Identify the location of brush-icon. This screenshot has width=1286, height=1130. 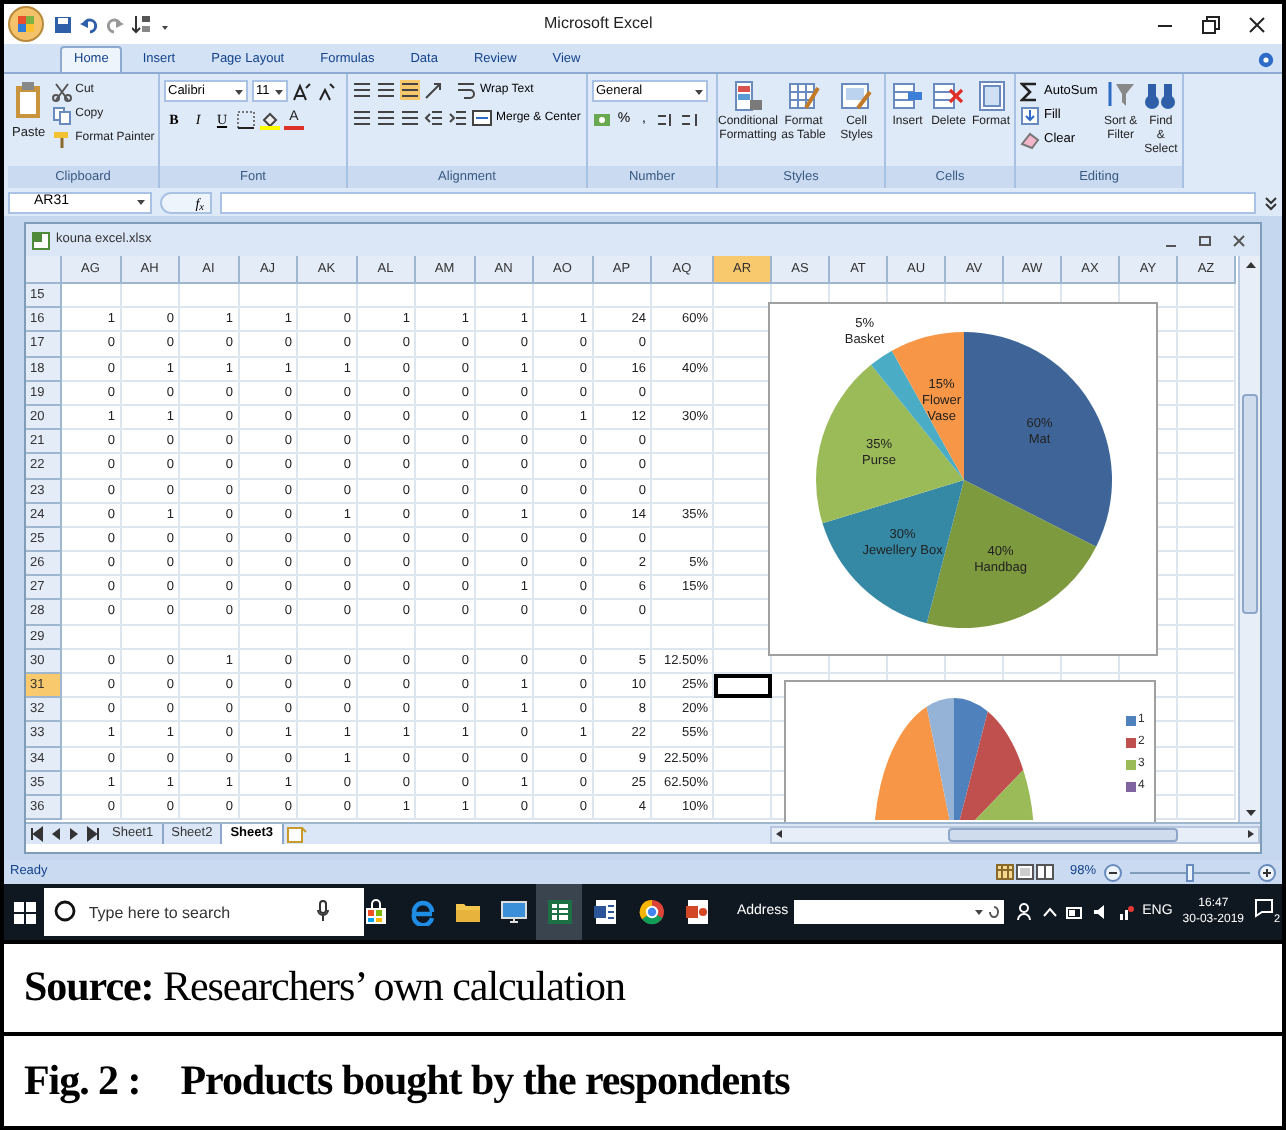
(61, 139).